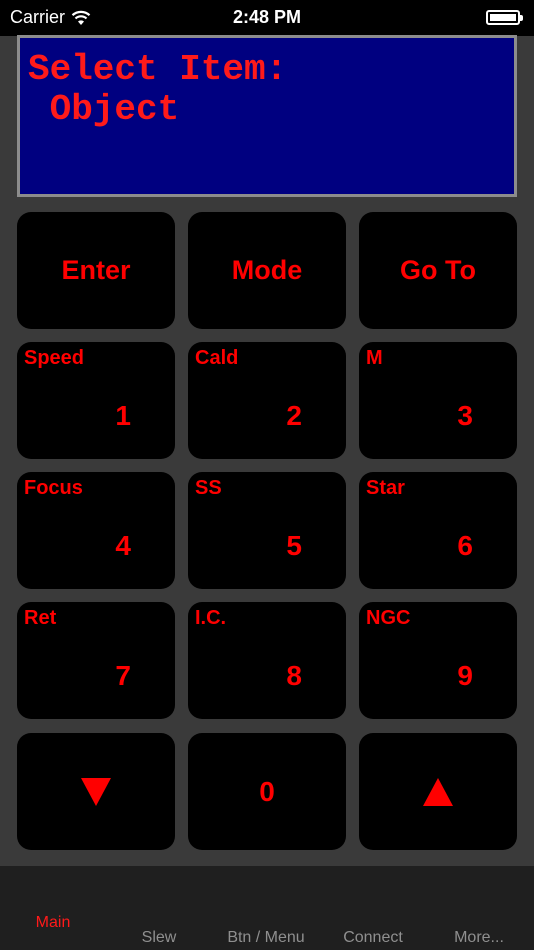  What do you see at coordinates (104, 109) in the screenshot?
I see `display-line-2: Object` at bounding box center [104, 109].